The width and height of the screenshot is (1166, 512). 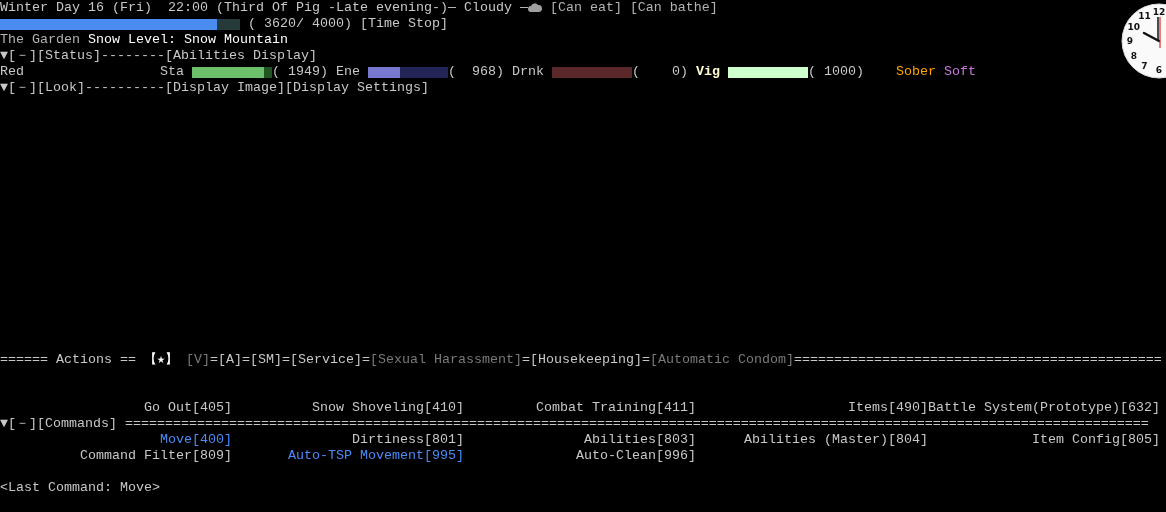 What do you see at coordinates (300, 24) in the screenshot?
I see `time-reading: ( 3620/ 4000)` at bounding box center [300, 24].